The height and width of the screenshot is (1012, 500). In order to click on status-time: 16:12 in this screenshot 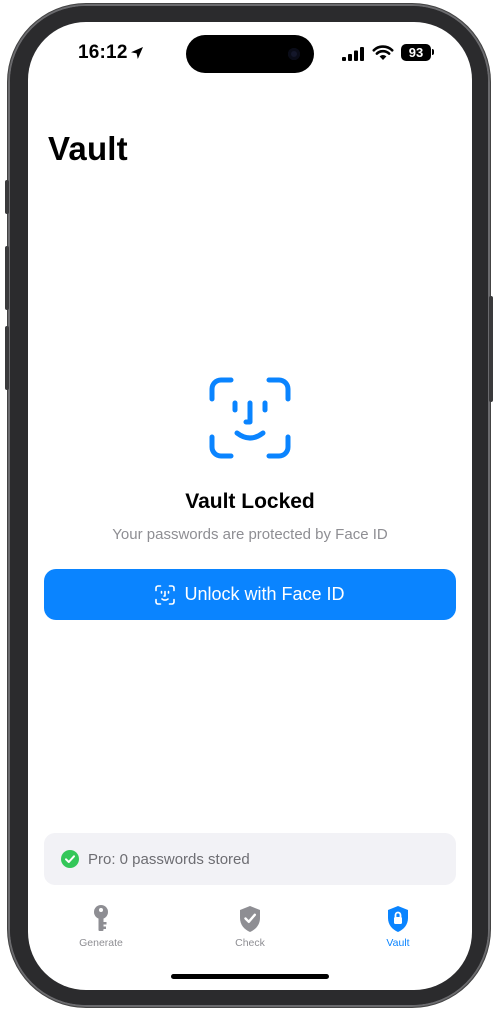, I will do `click(103, 52)`.